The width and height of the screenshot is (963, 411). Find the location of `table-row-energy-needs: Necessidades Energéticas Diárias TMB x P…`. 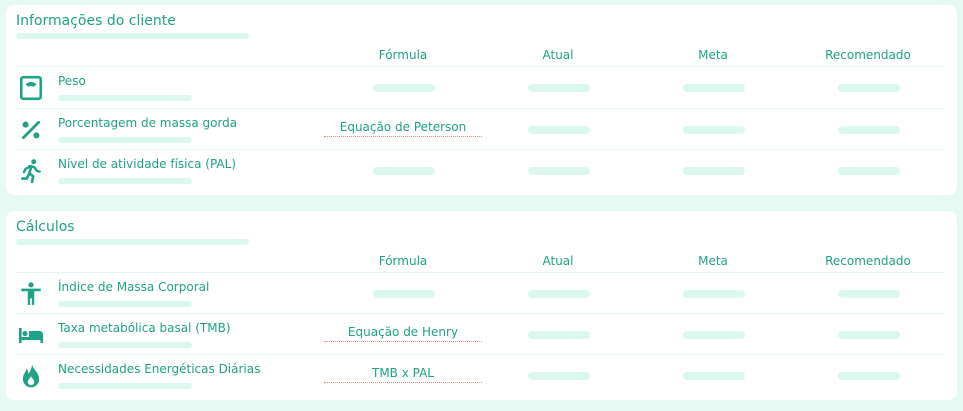

table-row-energy-needs: Necessidades Energéticas Diárias TMB x P… is located at coordinates (481, 375).